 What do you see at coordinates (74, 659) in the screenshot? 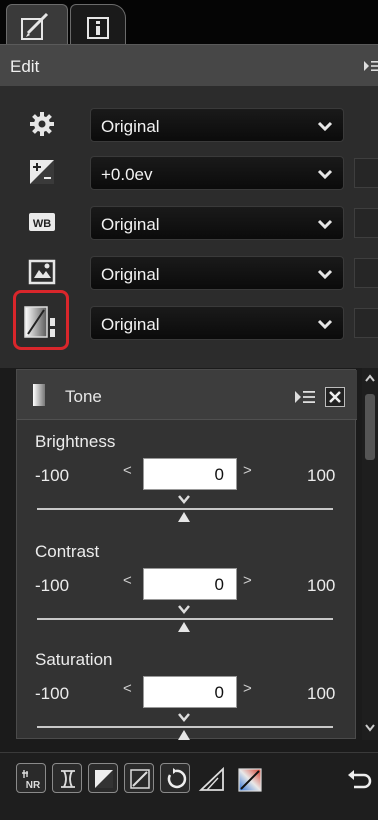
I see `slider-label: Saturation` at bounding box center [74, 659].